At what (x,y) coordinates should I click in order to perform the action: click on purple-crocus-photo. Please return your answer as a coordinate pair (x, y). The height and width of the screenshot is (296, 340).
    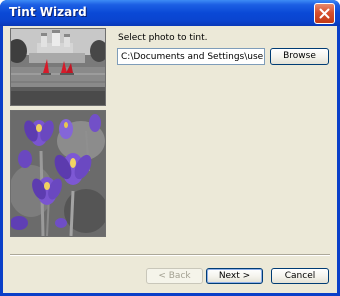
    Looking at the image, I should click on (58, 173).